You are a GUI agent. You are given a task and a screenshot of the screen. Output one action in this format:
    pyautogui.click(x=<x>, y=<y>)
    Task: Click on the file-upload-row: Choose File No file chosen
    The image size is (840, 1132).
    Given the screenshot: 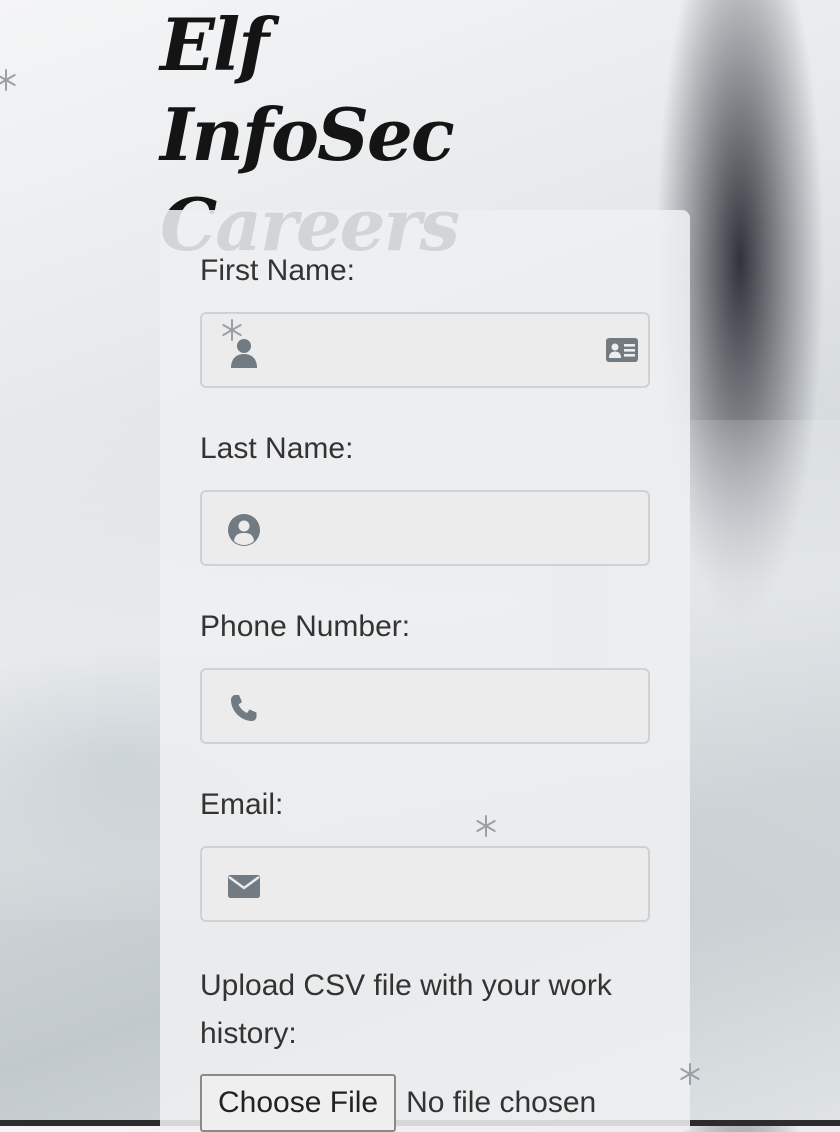 What is the action you would take?
    pyautogui.click(x=425, y=1103)
    